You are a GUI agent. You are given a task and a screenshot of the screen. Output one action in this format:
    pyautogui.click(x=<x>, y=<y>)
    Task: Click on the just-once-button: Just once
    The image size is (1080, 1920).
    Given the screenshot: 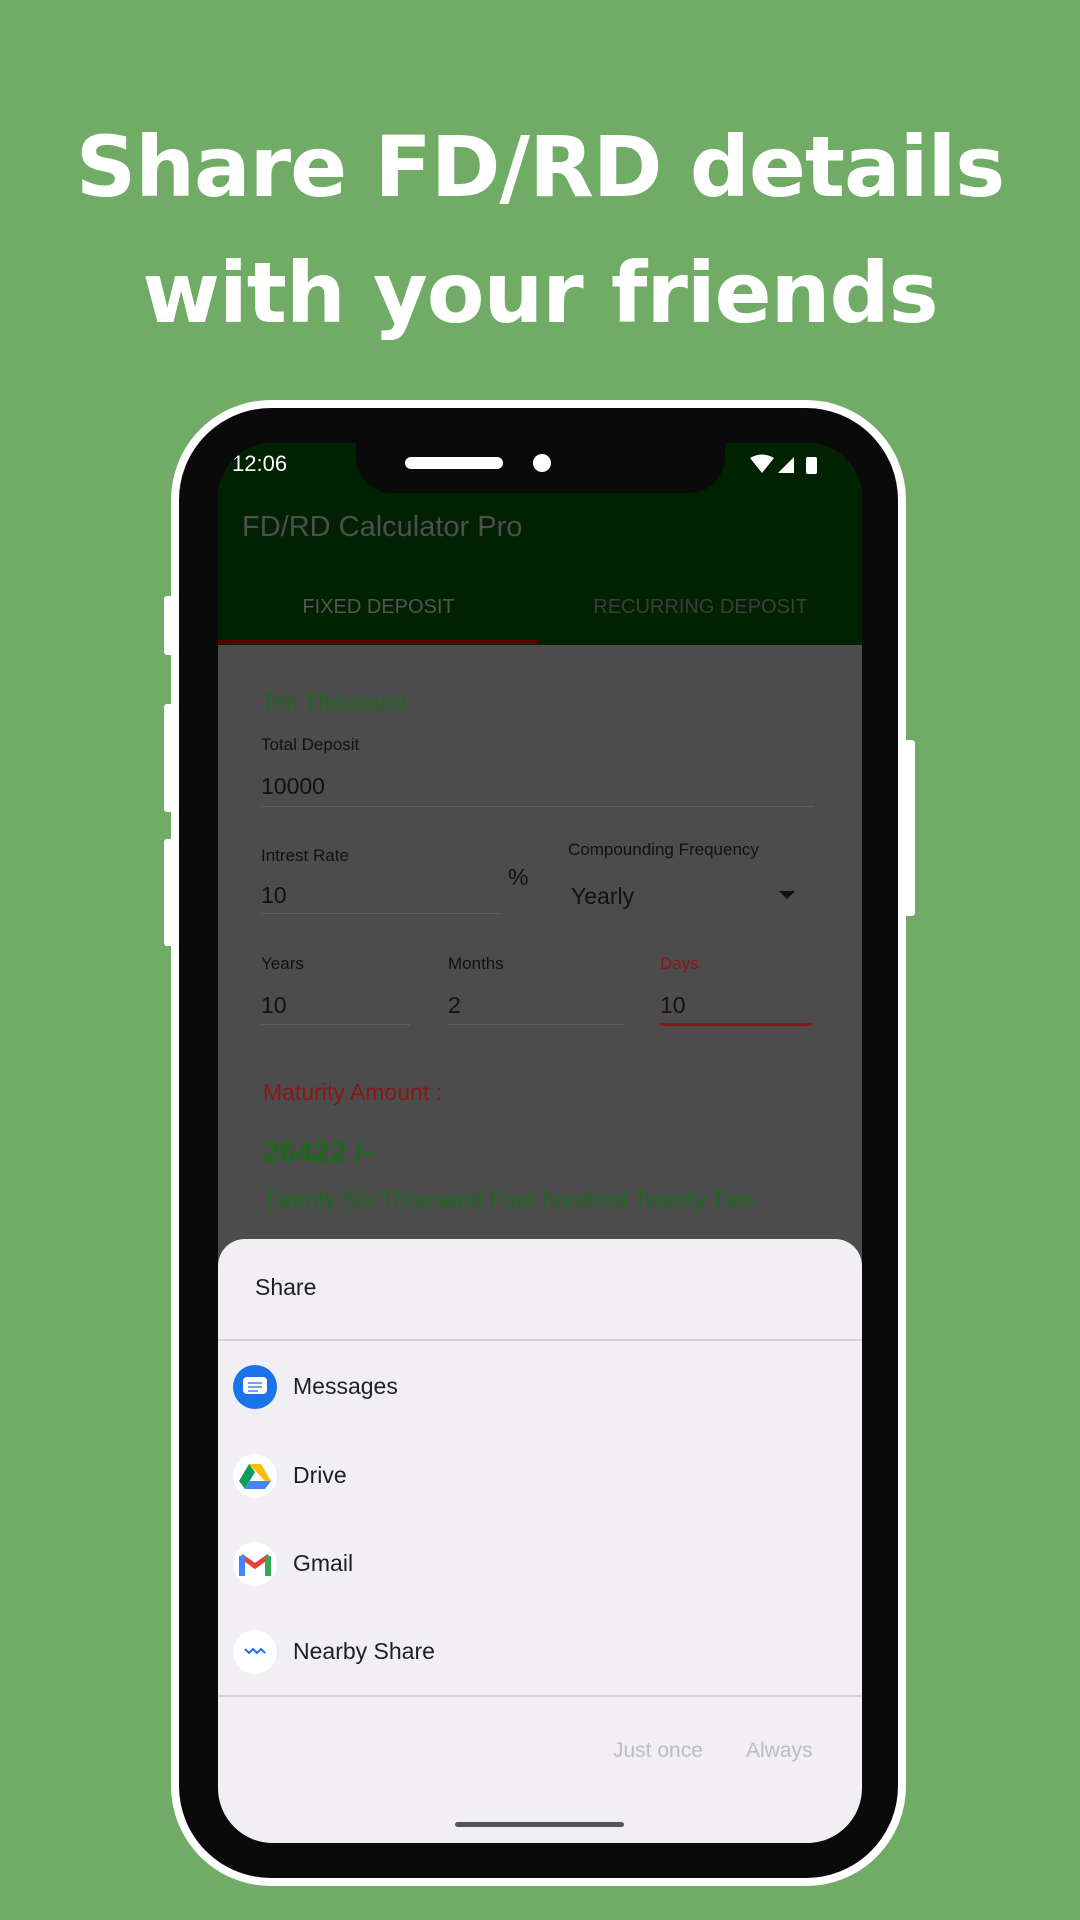 What is the action you would take?
    pyautogui.click(x=658, y=1751)
    